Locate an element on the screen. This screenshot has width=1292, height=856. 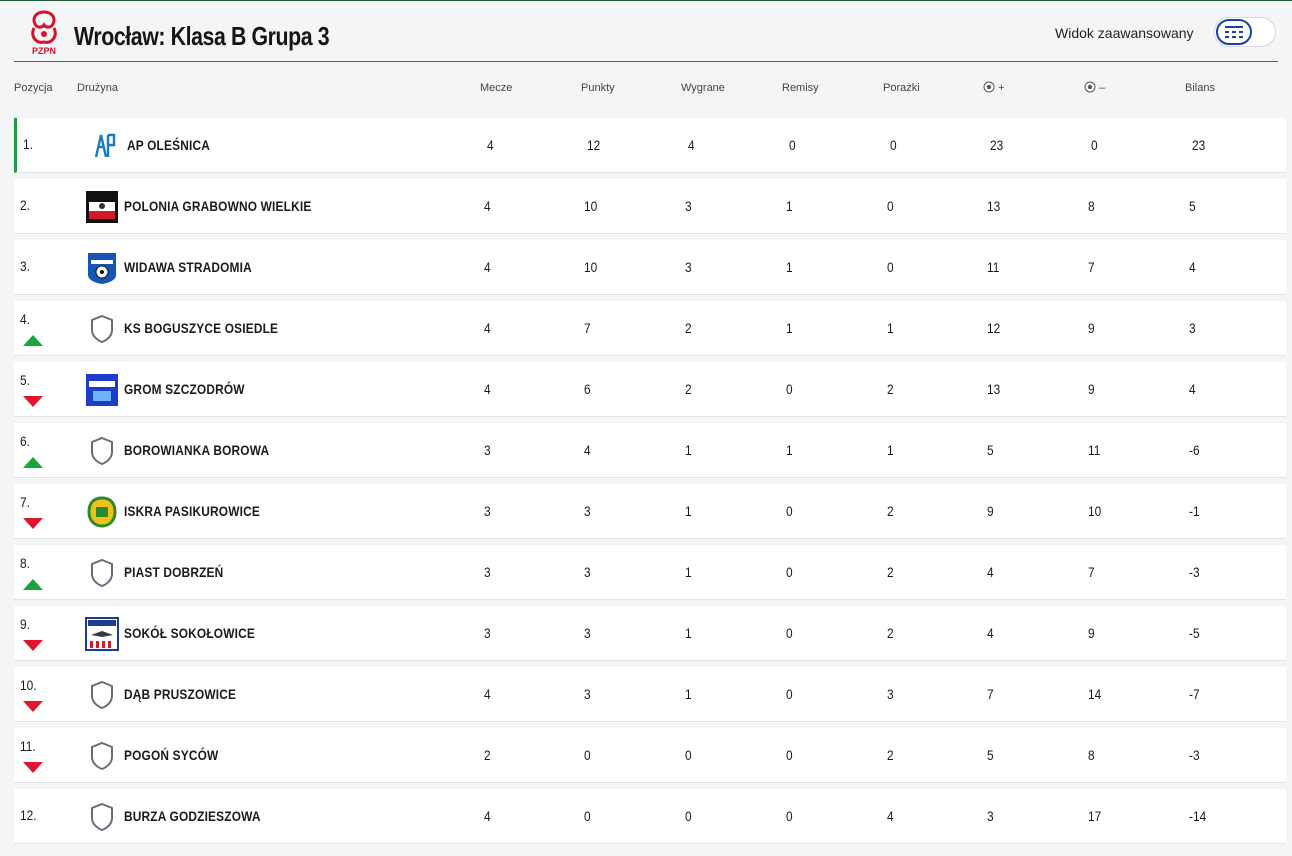
stat-l: 4 is located at coordinates (890, 816).